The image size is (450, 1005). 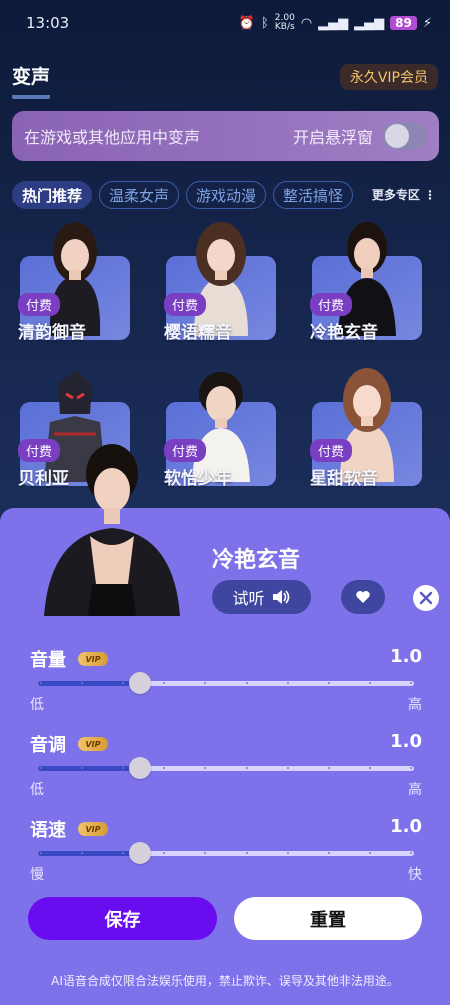 What do you see at coordinates (246, 23) in the screenshot?
I see `alarm-icon: ⏰` at bounding box center [246, 23].